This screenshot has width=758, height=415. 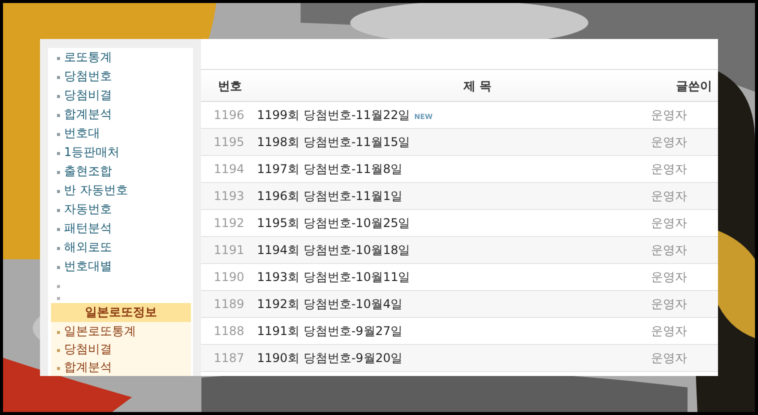 What do you see at coordinates (330, 304) in the screenshot?
I see `post-title-link: 1192회 당첨번호-10월4일` at bounding box center [330, 304].